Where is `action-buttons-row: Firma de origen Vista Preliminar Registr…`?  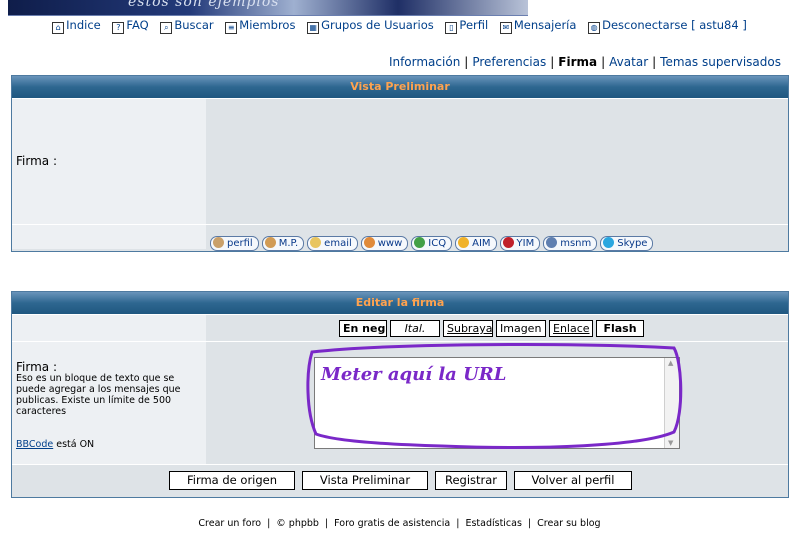 action-buttons-row: Firma de origen Vista Preliminar Registr… is located at coordinates (400, 481).